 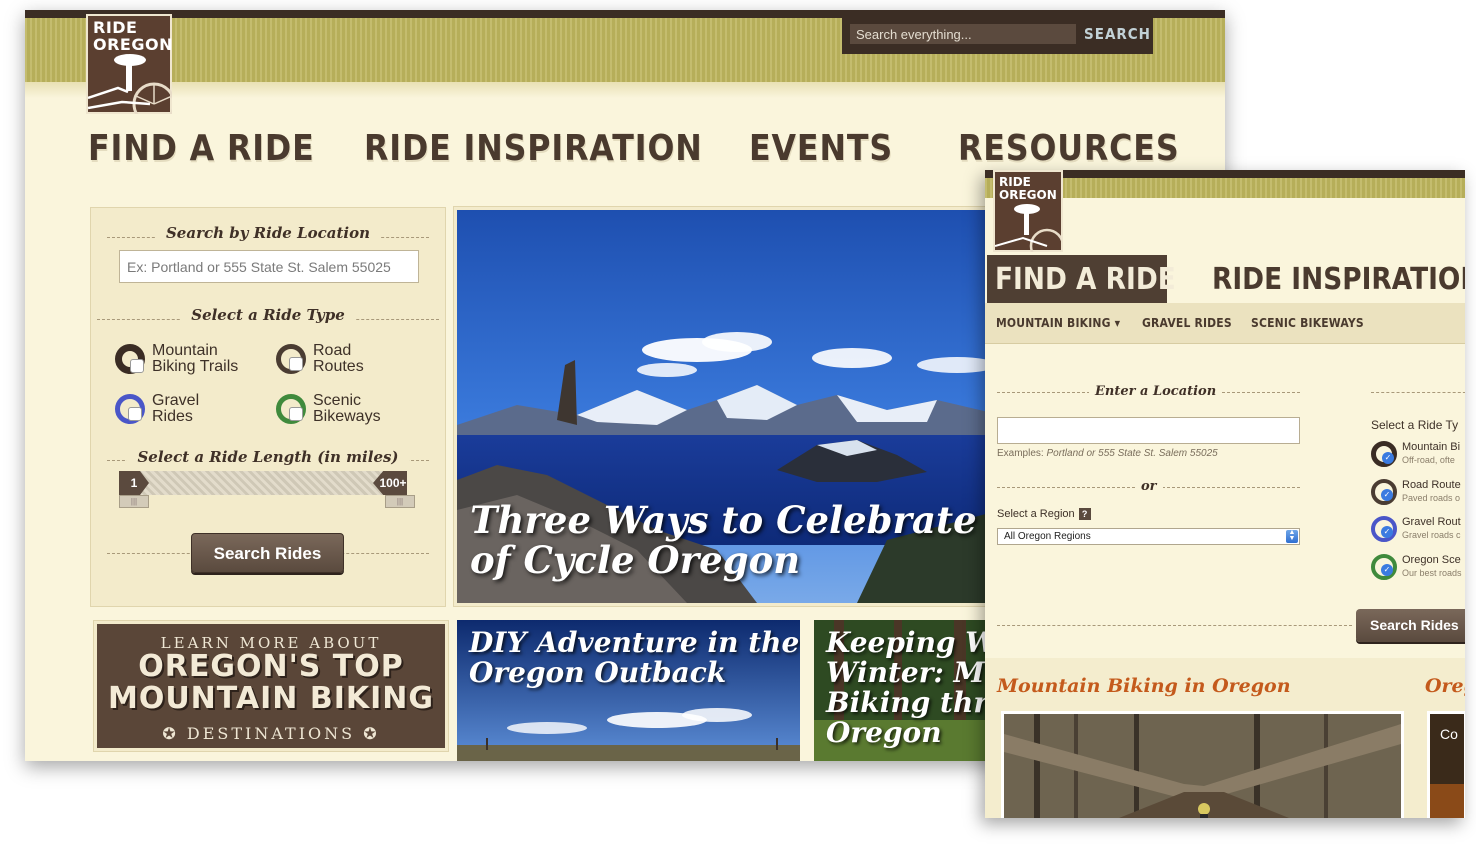 What do you see at coordinates (400, 501) in the screenshot?
I see `slider-max-grip: |||` at bounding box center [400, 501].